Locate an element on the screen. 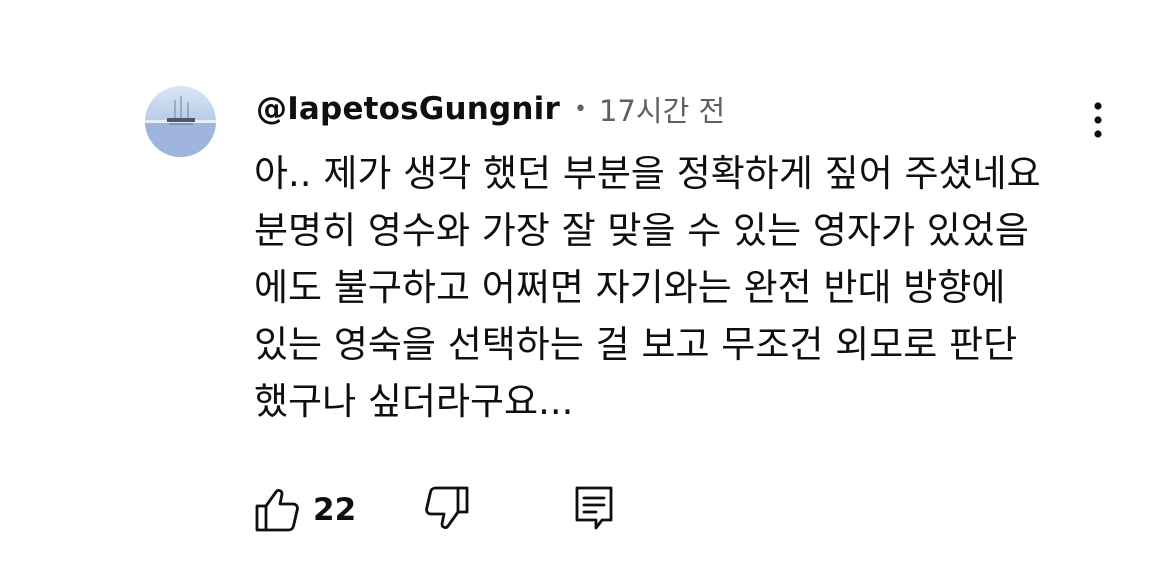  comment-text-line: 아.. 제가 생각 했던 부분을 정확하게 짚어 주셨네요 is located at coordinates (647, 173).